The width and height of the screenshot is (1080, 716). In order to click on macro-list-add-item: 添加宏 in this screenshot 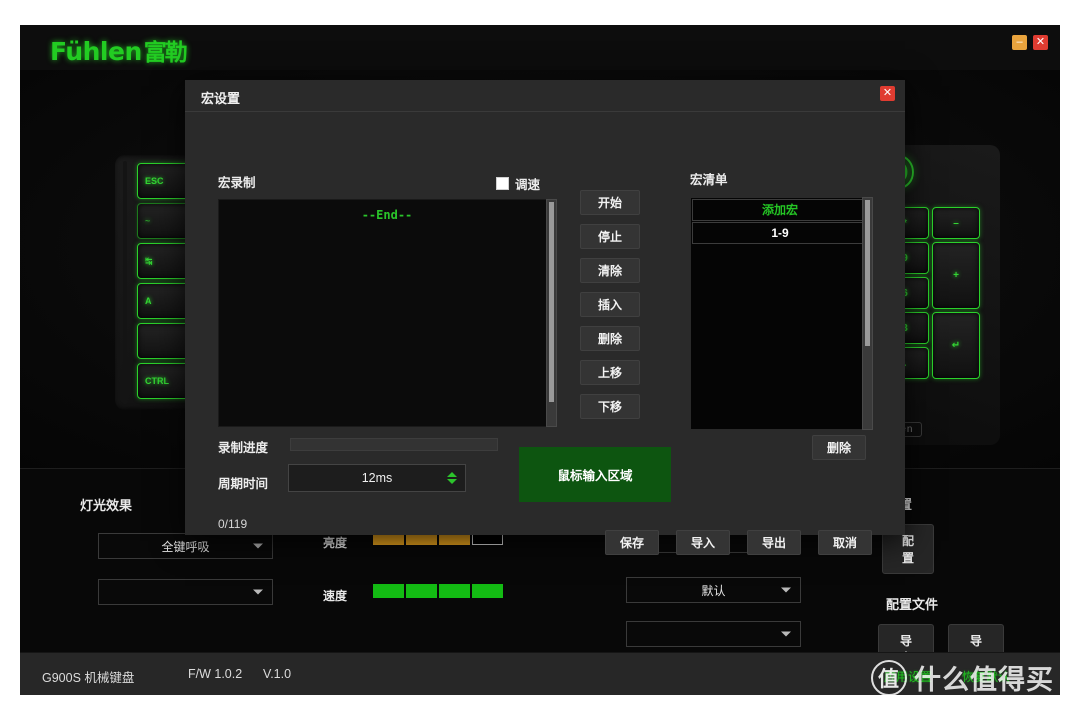, I will do `click(780, 210)`.